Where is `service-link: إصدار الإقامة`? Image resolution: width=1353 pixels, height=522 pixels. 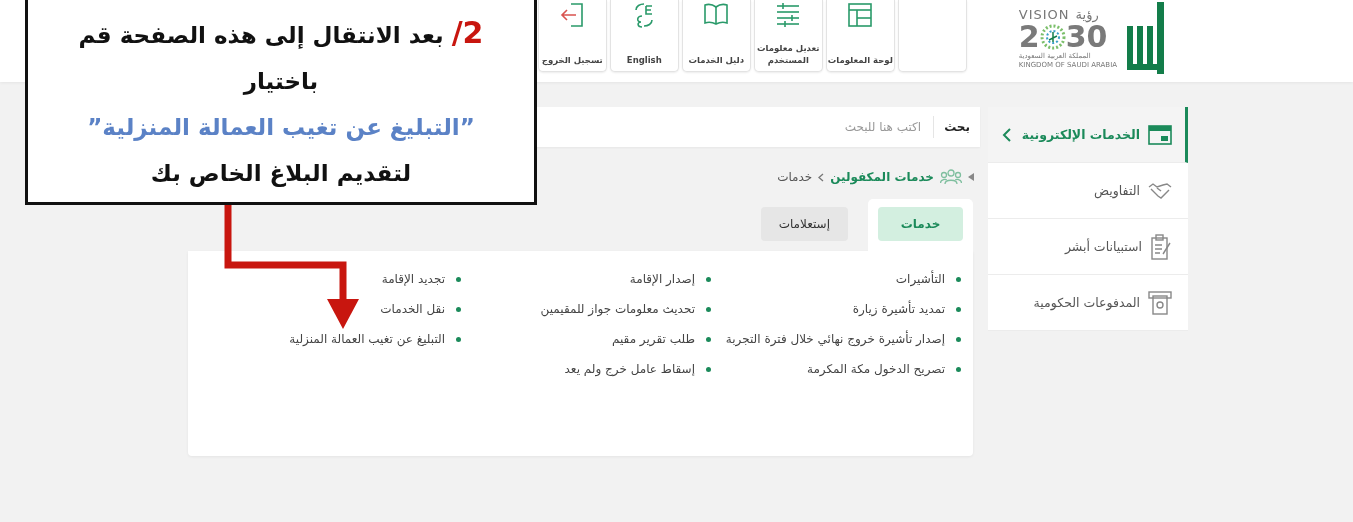
service-link: إصدار الإقامة is located at coordinates (662, 279).